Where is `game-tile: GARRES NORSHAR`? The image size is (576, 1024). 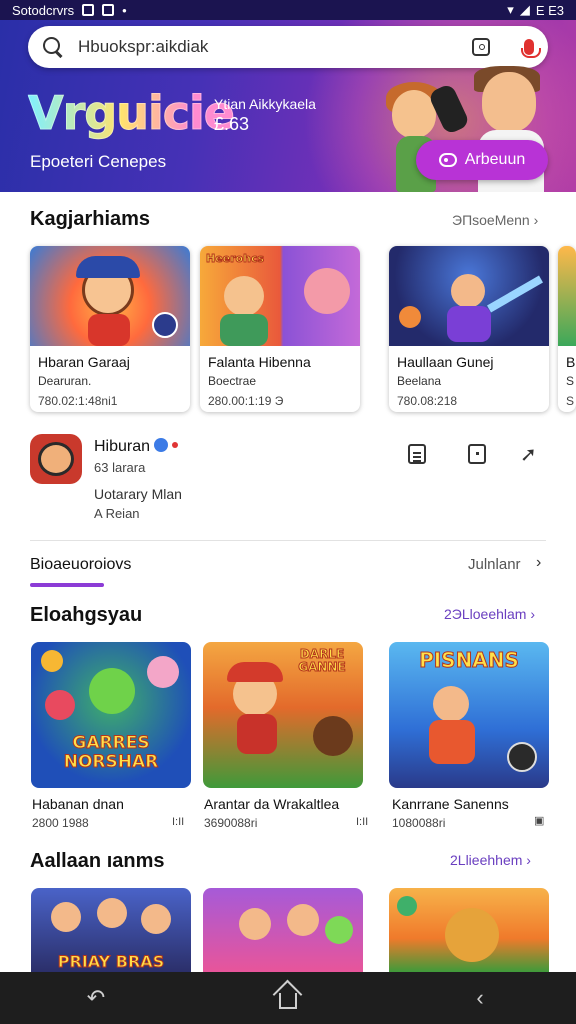 game-tile: GARRES NORSHAR is located at coordinates (111, 715).